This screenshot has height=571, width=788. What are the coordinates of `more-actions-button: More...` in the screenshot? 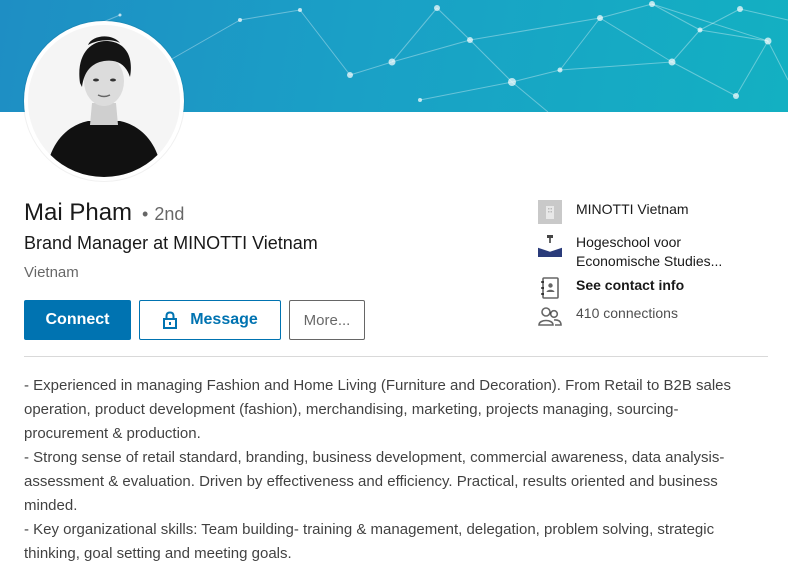 It's located at (327, 320).